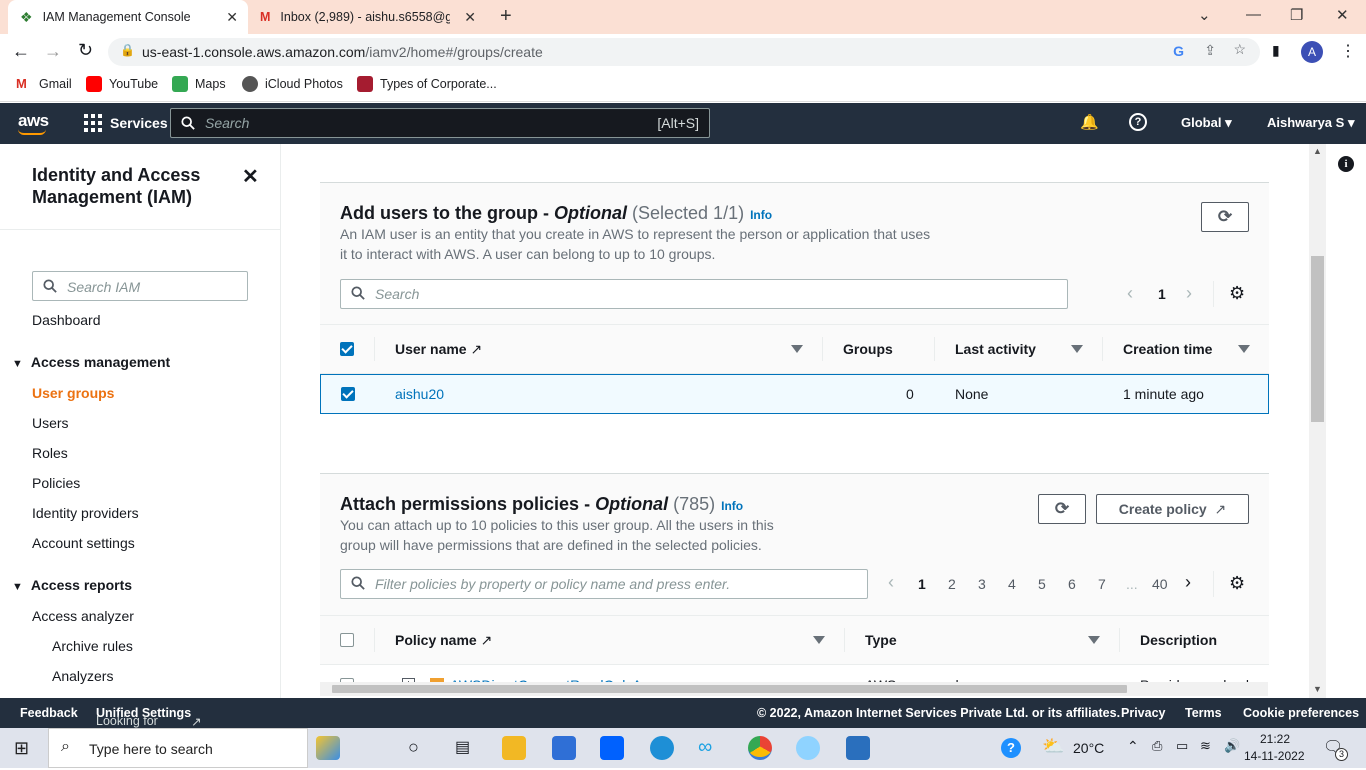 This screenshot has height=770, width=1366. Describe the element at coordinates (922, 584) in the screenshot. I see `page-1: 1` at that location.